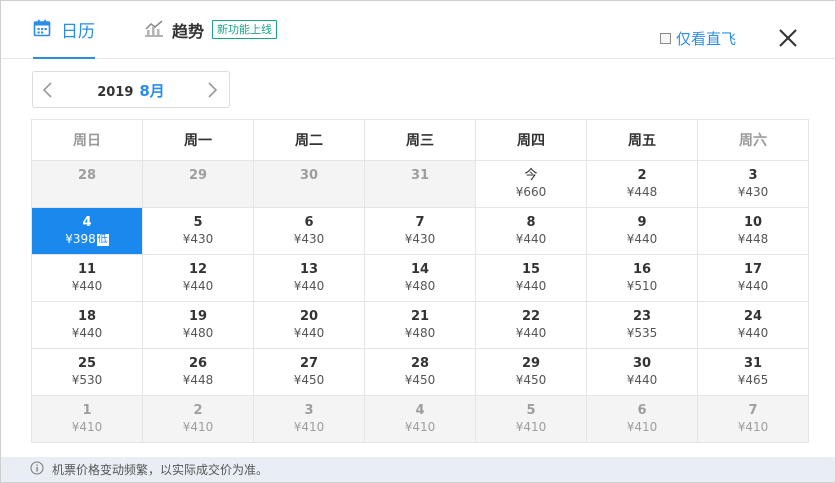 This screenshot has width=836, height=483. I want to click on price-value: ¥480, so click(420, 286).